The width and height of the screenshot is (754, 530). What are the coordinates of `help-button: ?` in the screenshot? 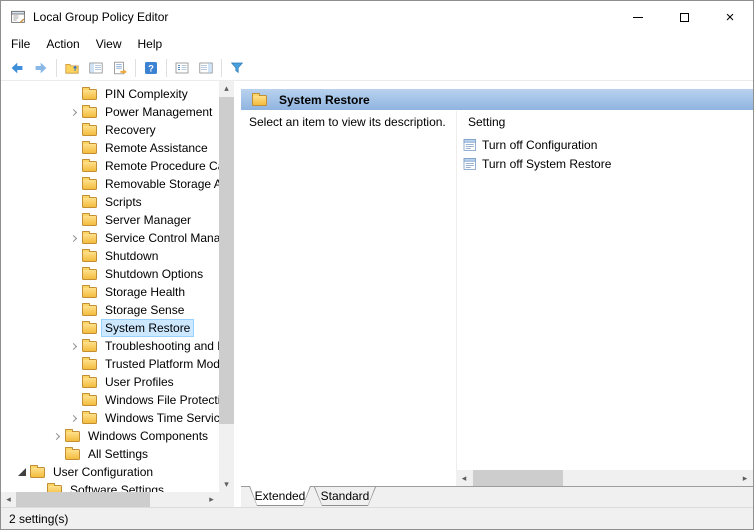 It's located at (151, 68).